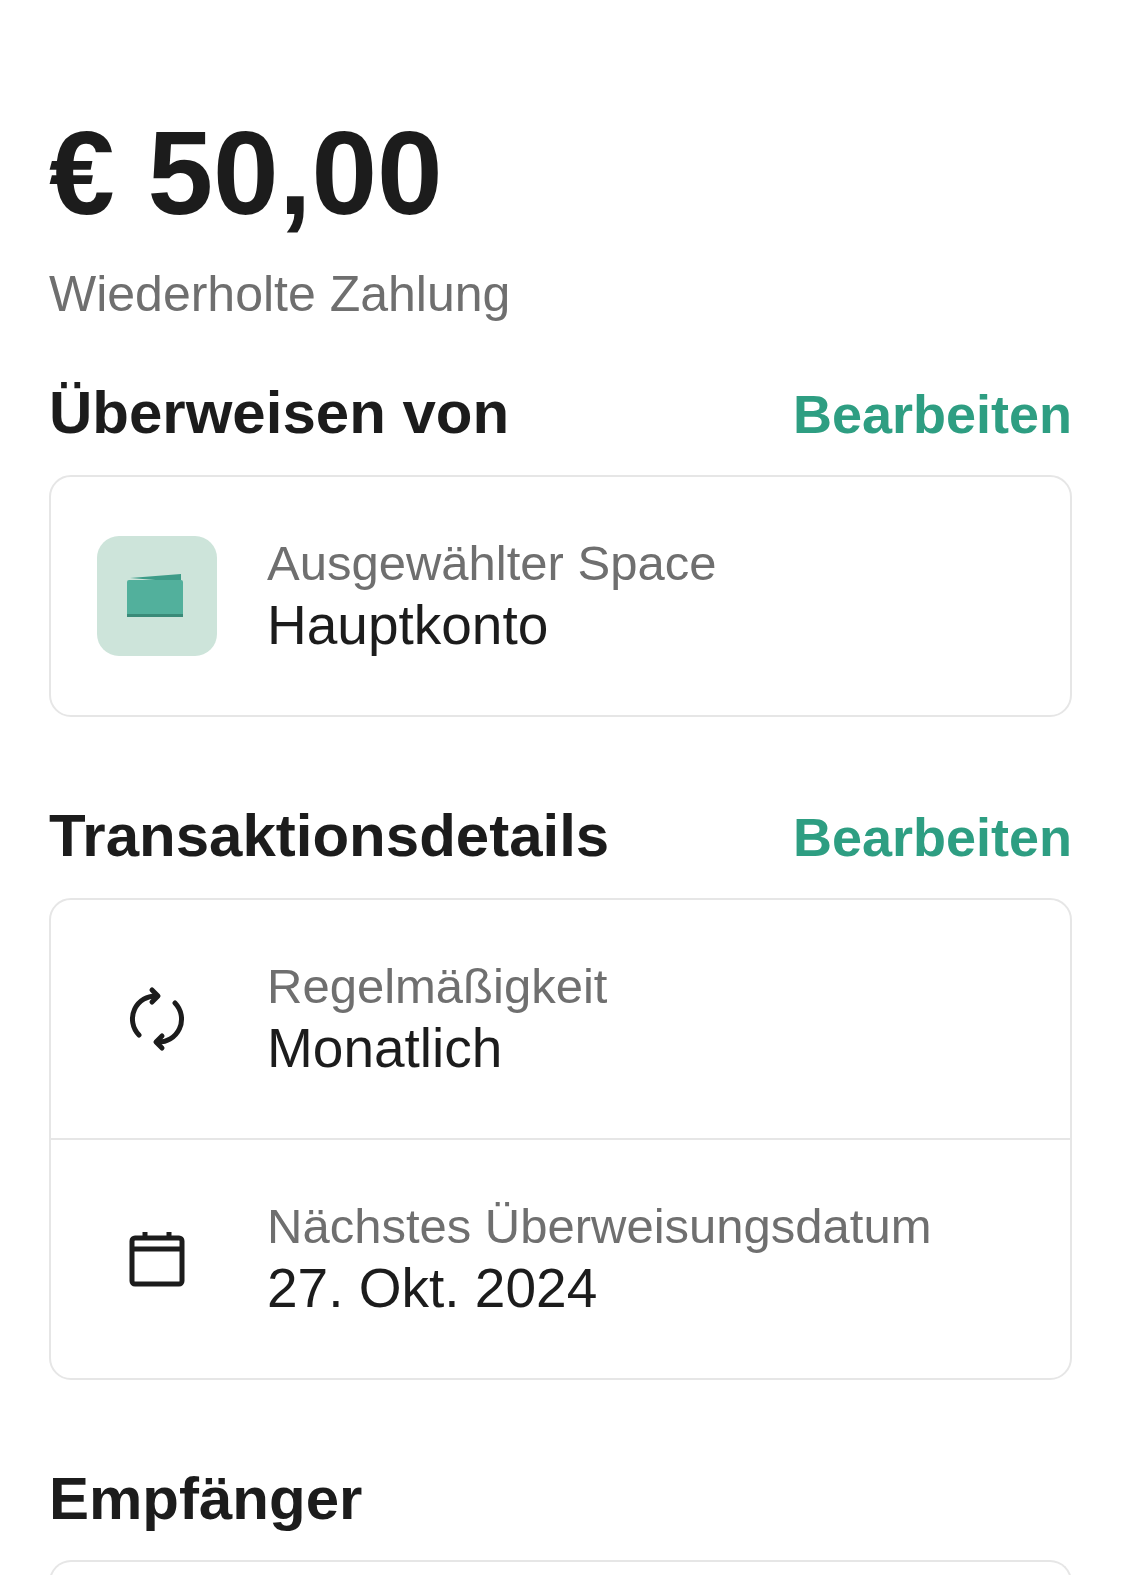  What do you see at coordinates (157, 1019) in the screenshot?
I see `repeat-icon` at bounding box center [157, 1019].